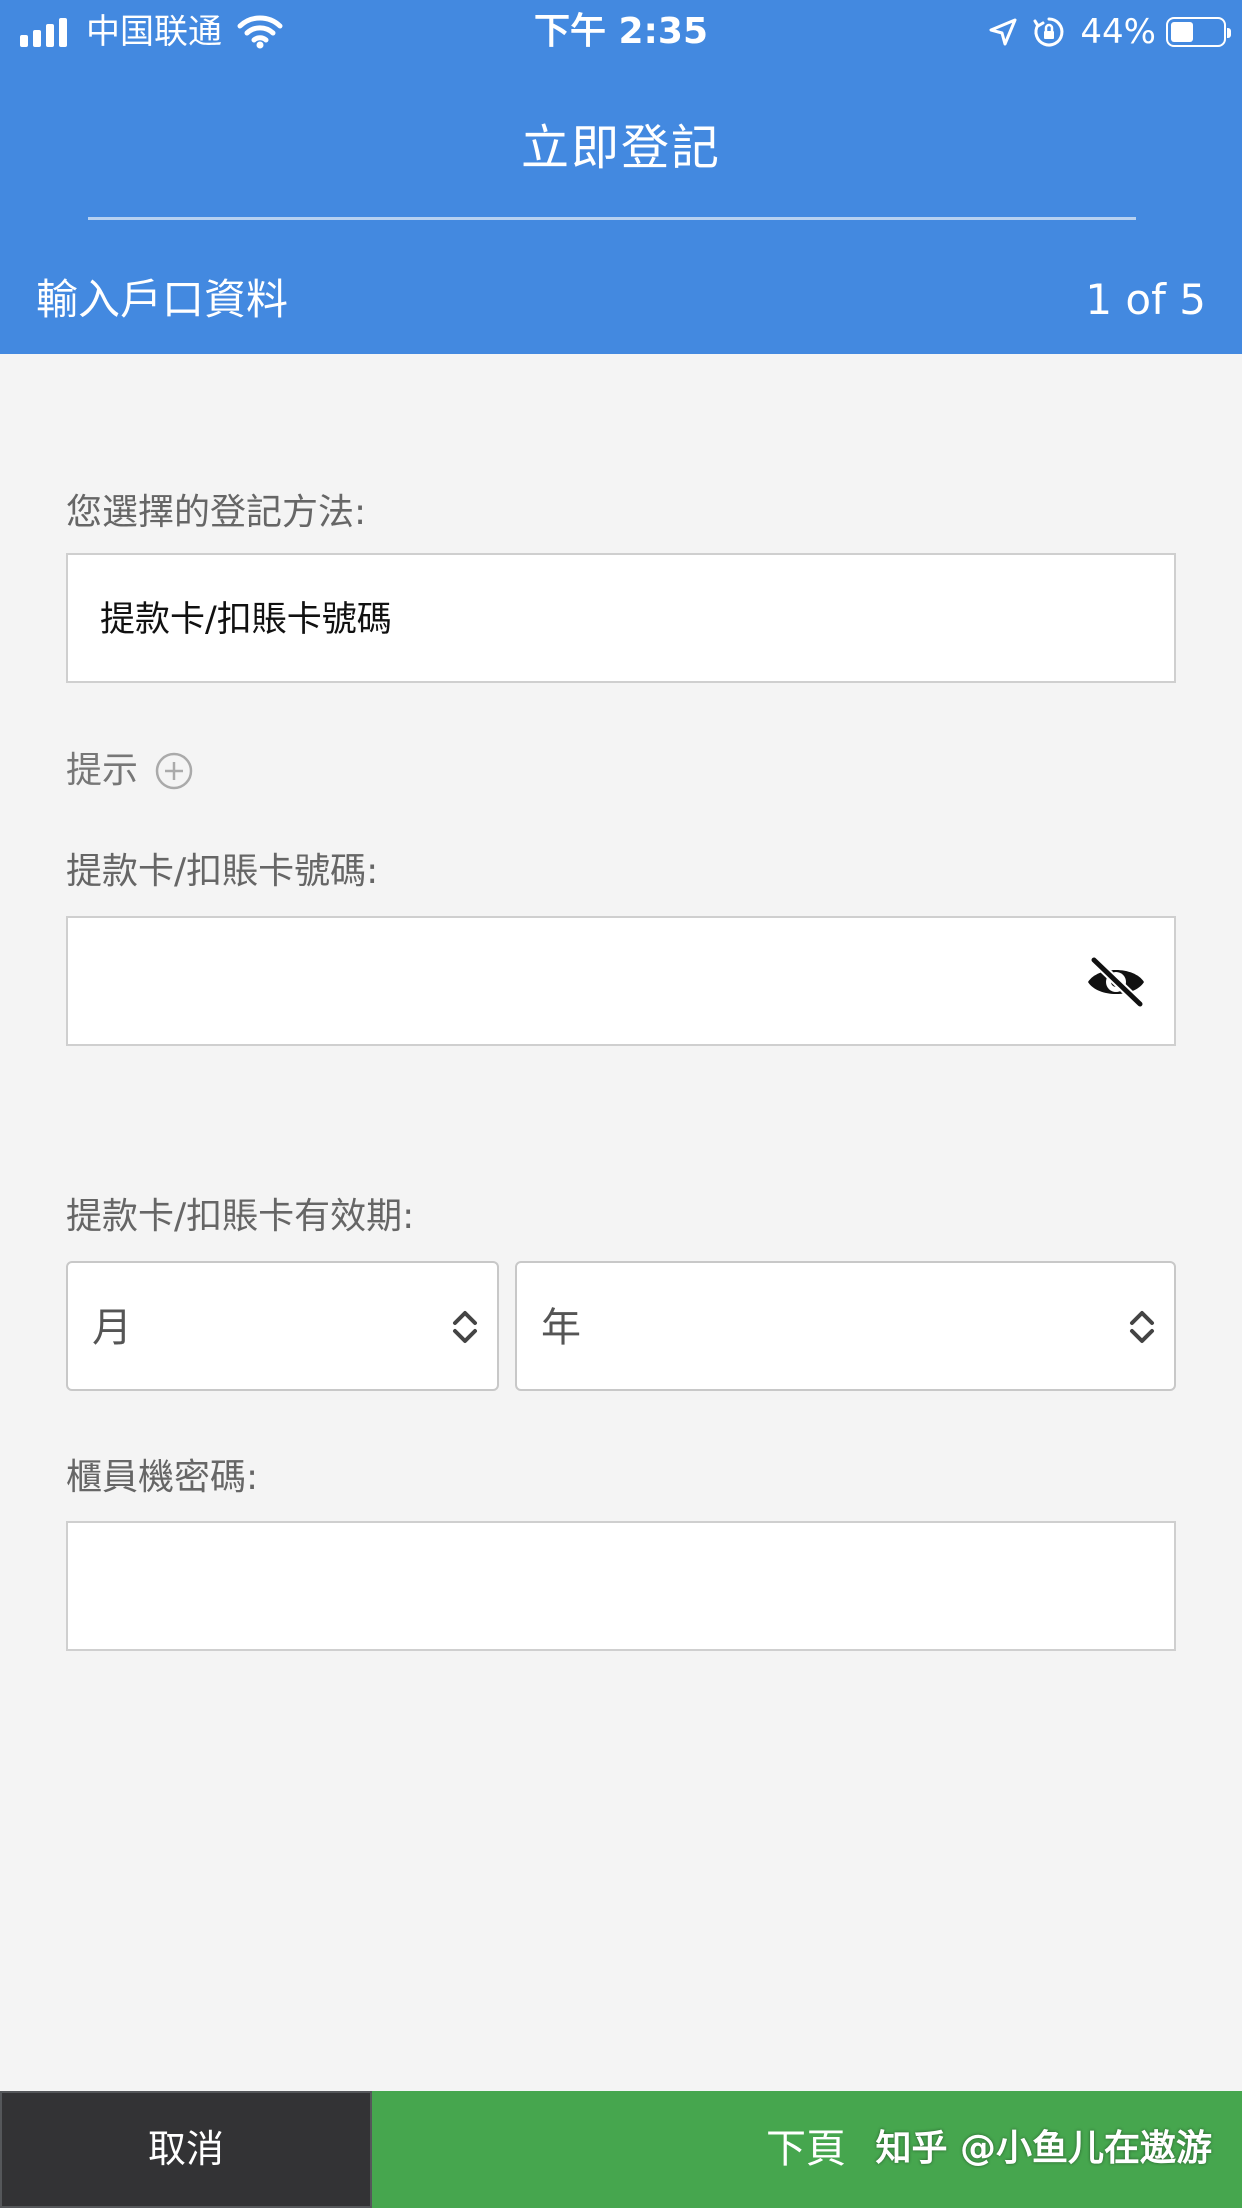  Describe the element at coordinates (1003, 32) in the screenshot. I see `location-arrow-icon` at that location.